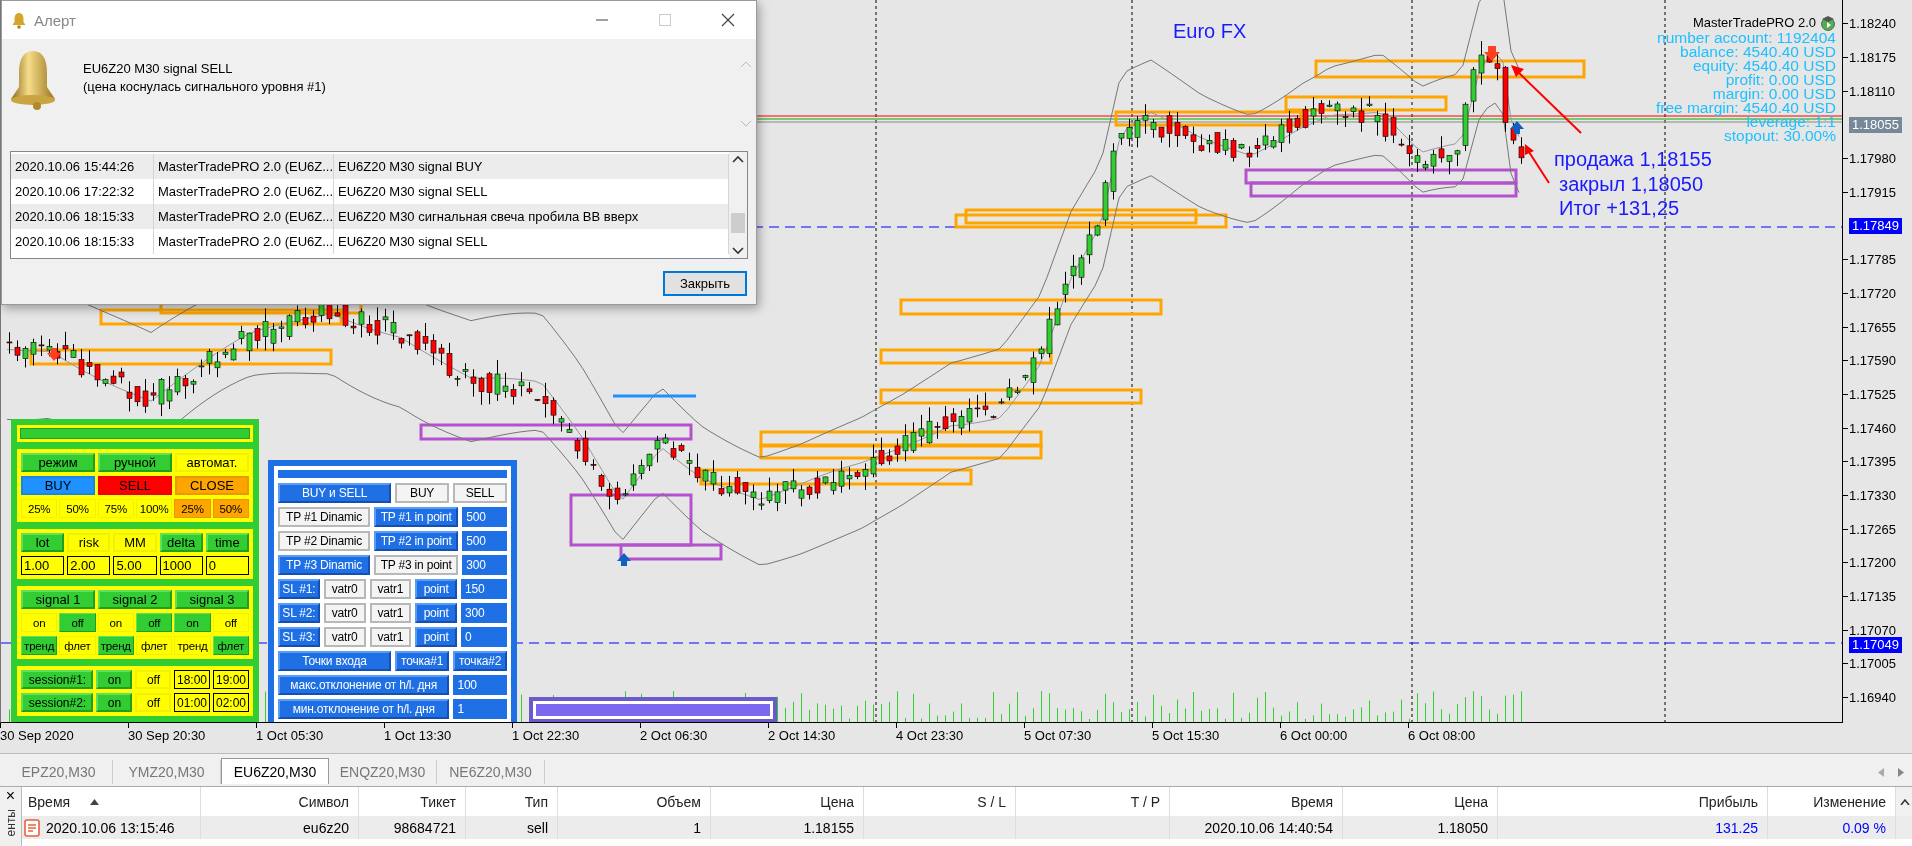  I want to click on action-button: 50%, so click(230, 508).